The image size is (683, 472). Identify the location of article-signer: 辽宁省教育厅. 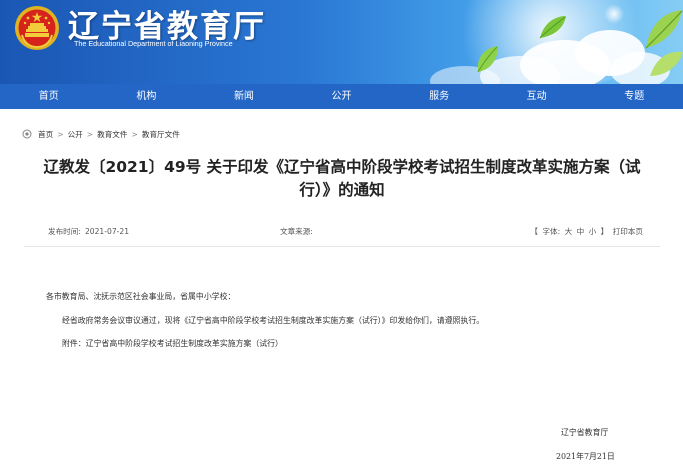
(585, 432).